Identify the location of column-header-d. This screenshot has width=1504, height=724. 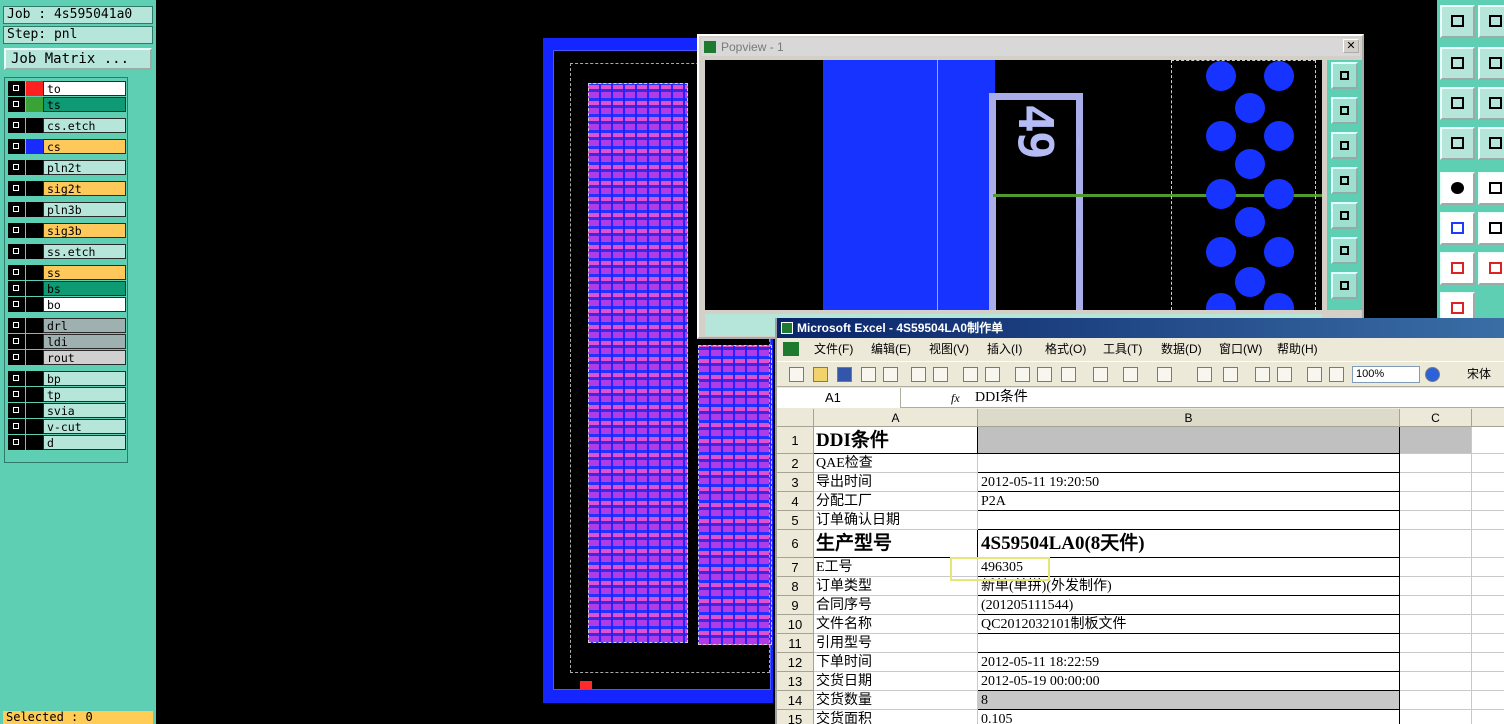
(1488, 418).